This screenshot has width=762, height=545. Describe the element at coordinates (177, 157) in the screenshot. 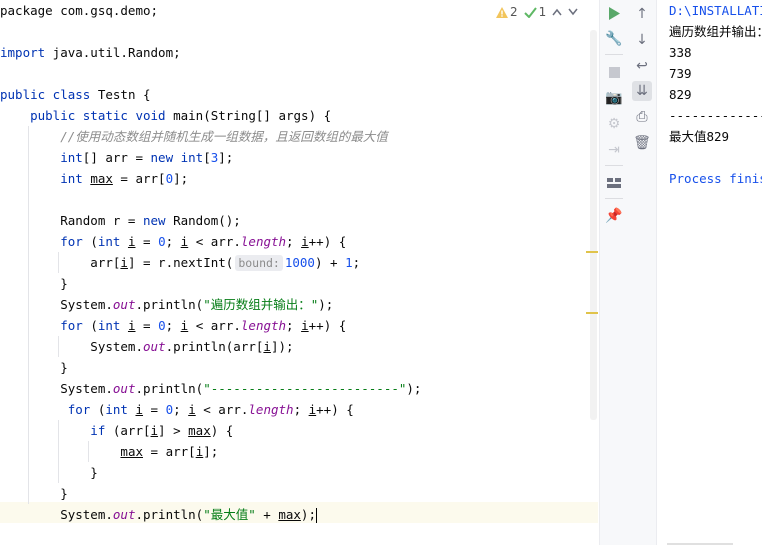

I see `code-token: new int` at that location.